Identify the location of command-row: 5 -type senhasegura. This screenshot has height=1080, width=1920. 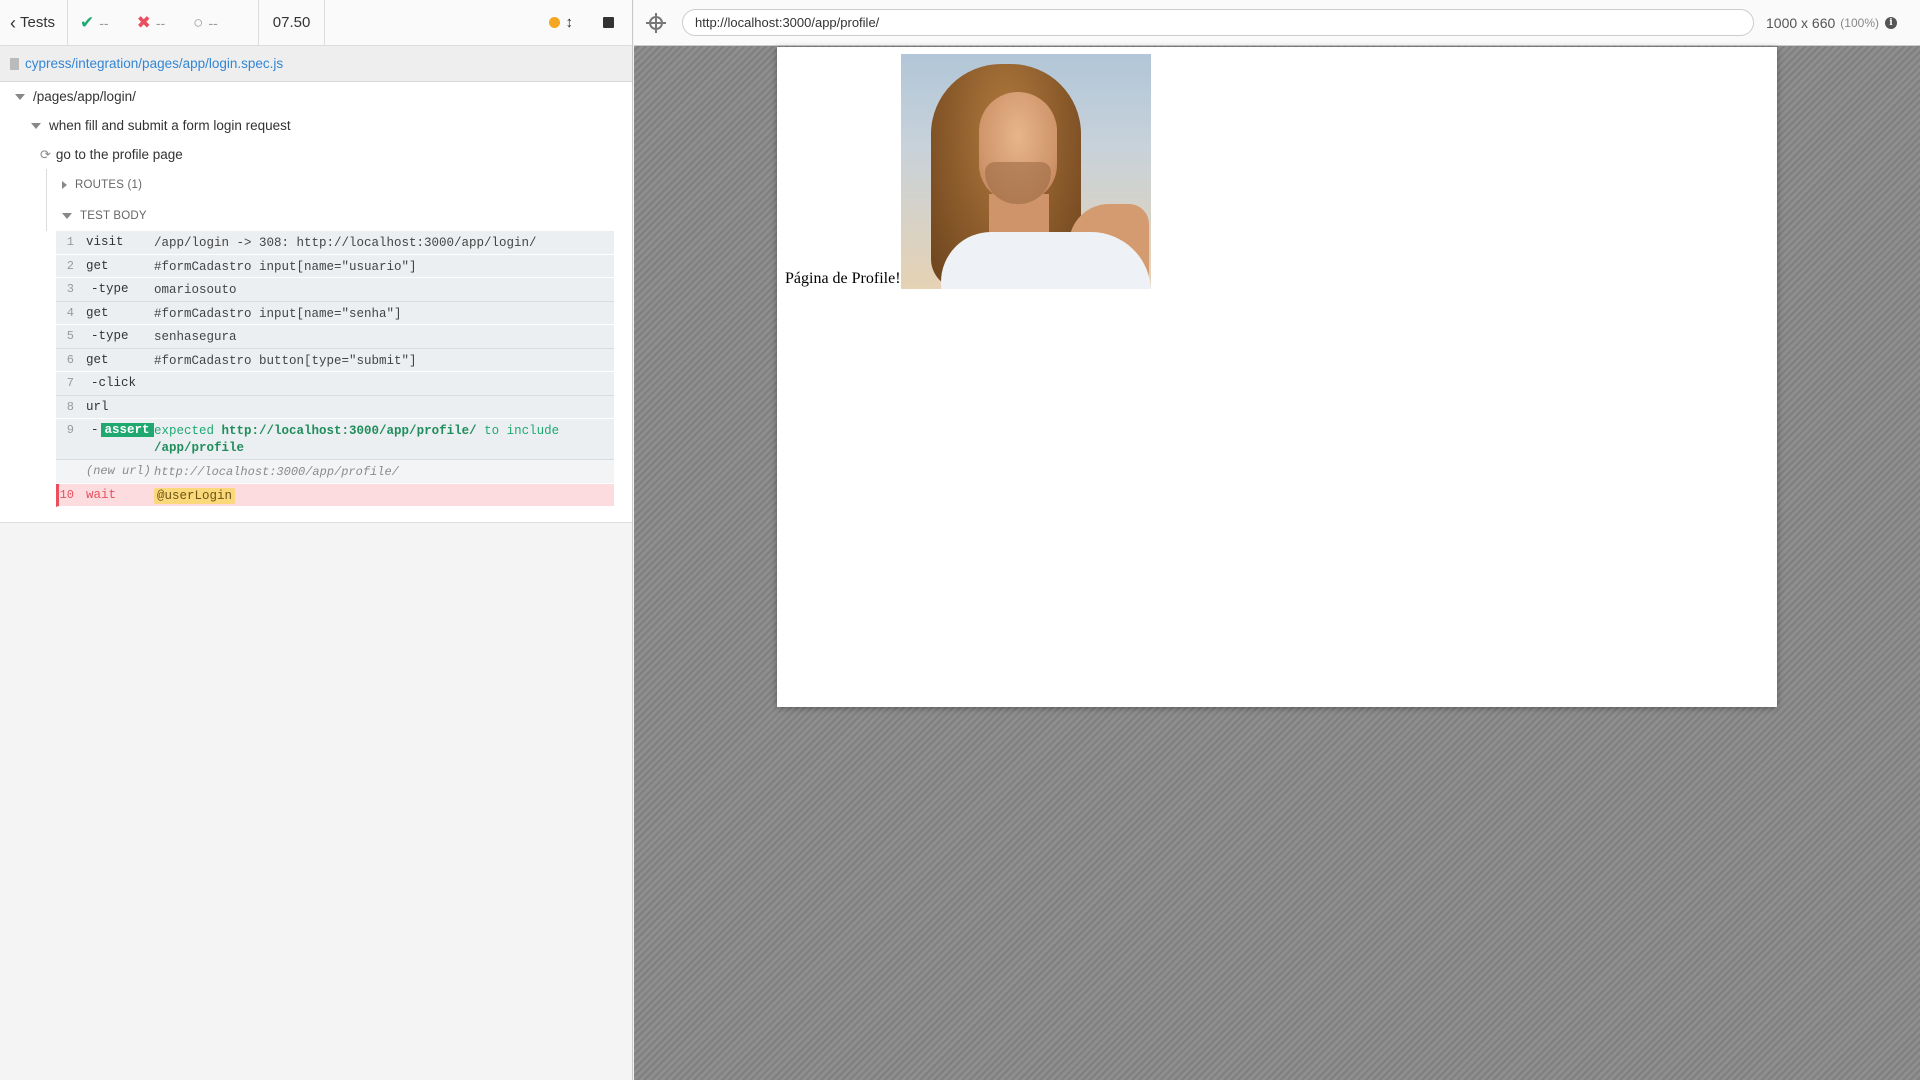
(335, 337).